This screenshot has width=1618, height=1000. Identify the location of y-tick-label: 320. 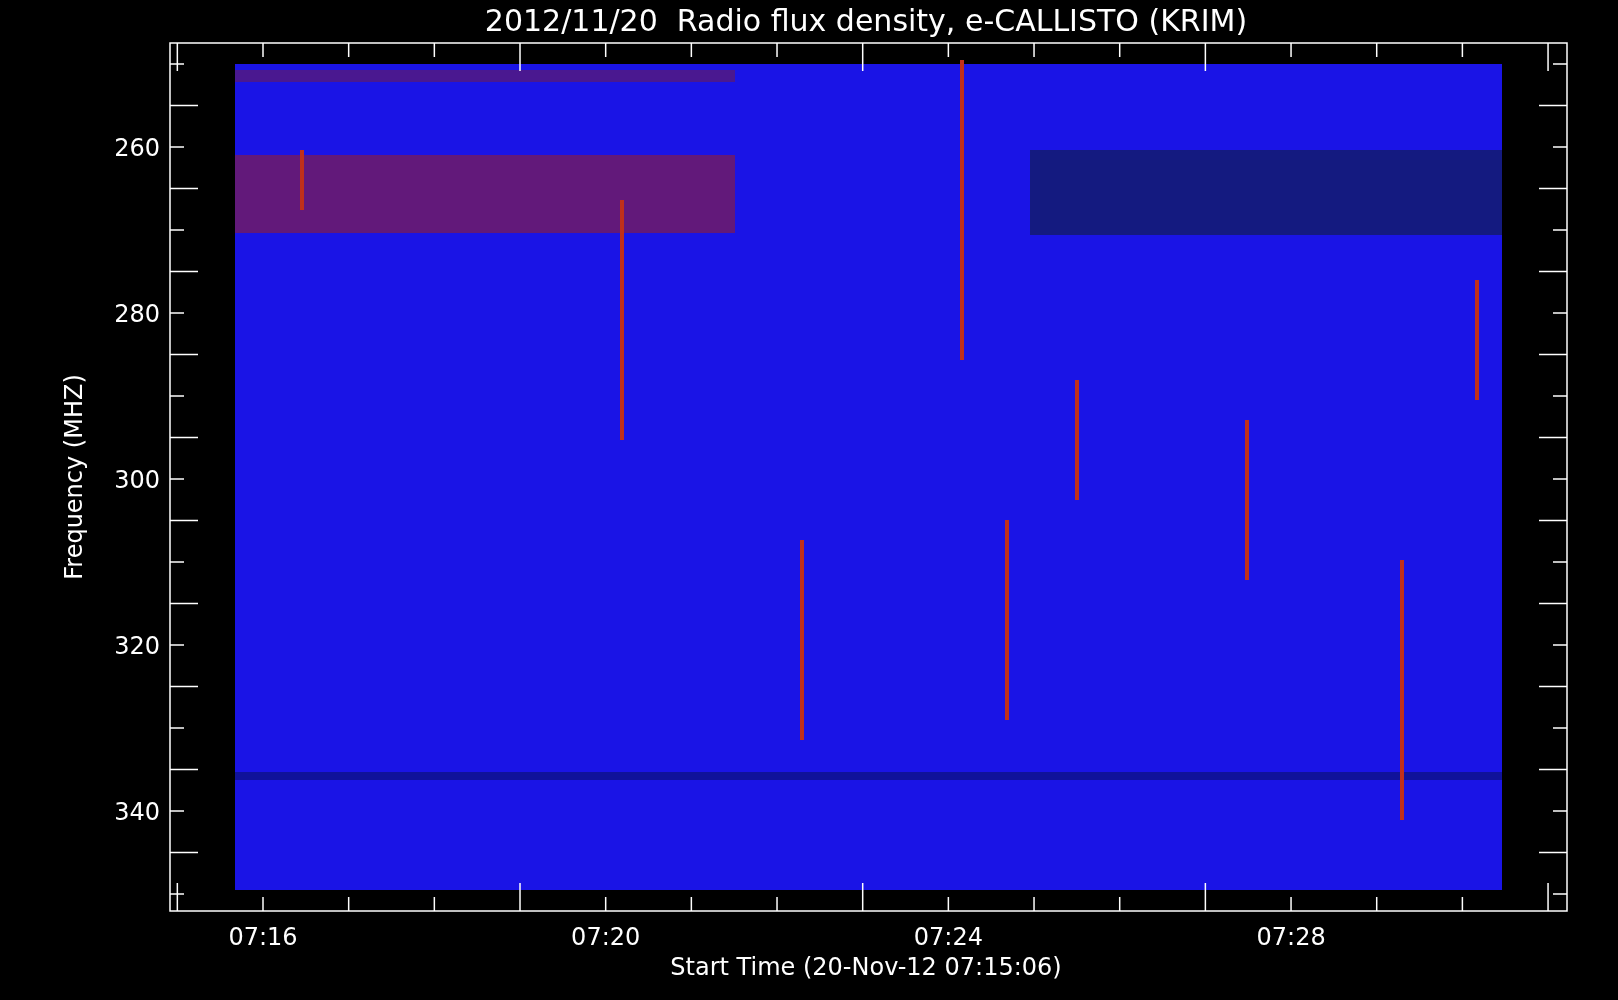
(137, 646).